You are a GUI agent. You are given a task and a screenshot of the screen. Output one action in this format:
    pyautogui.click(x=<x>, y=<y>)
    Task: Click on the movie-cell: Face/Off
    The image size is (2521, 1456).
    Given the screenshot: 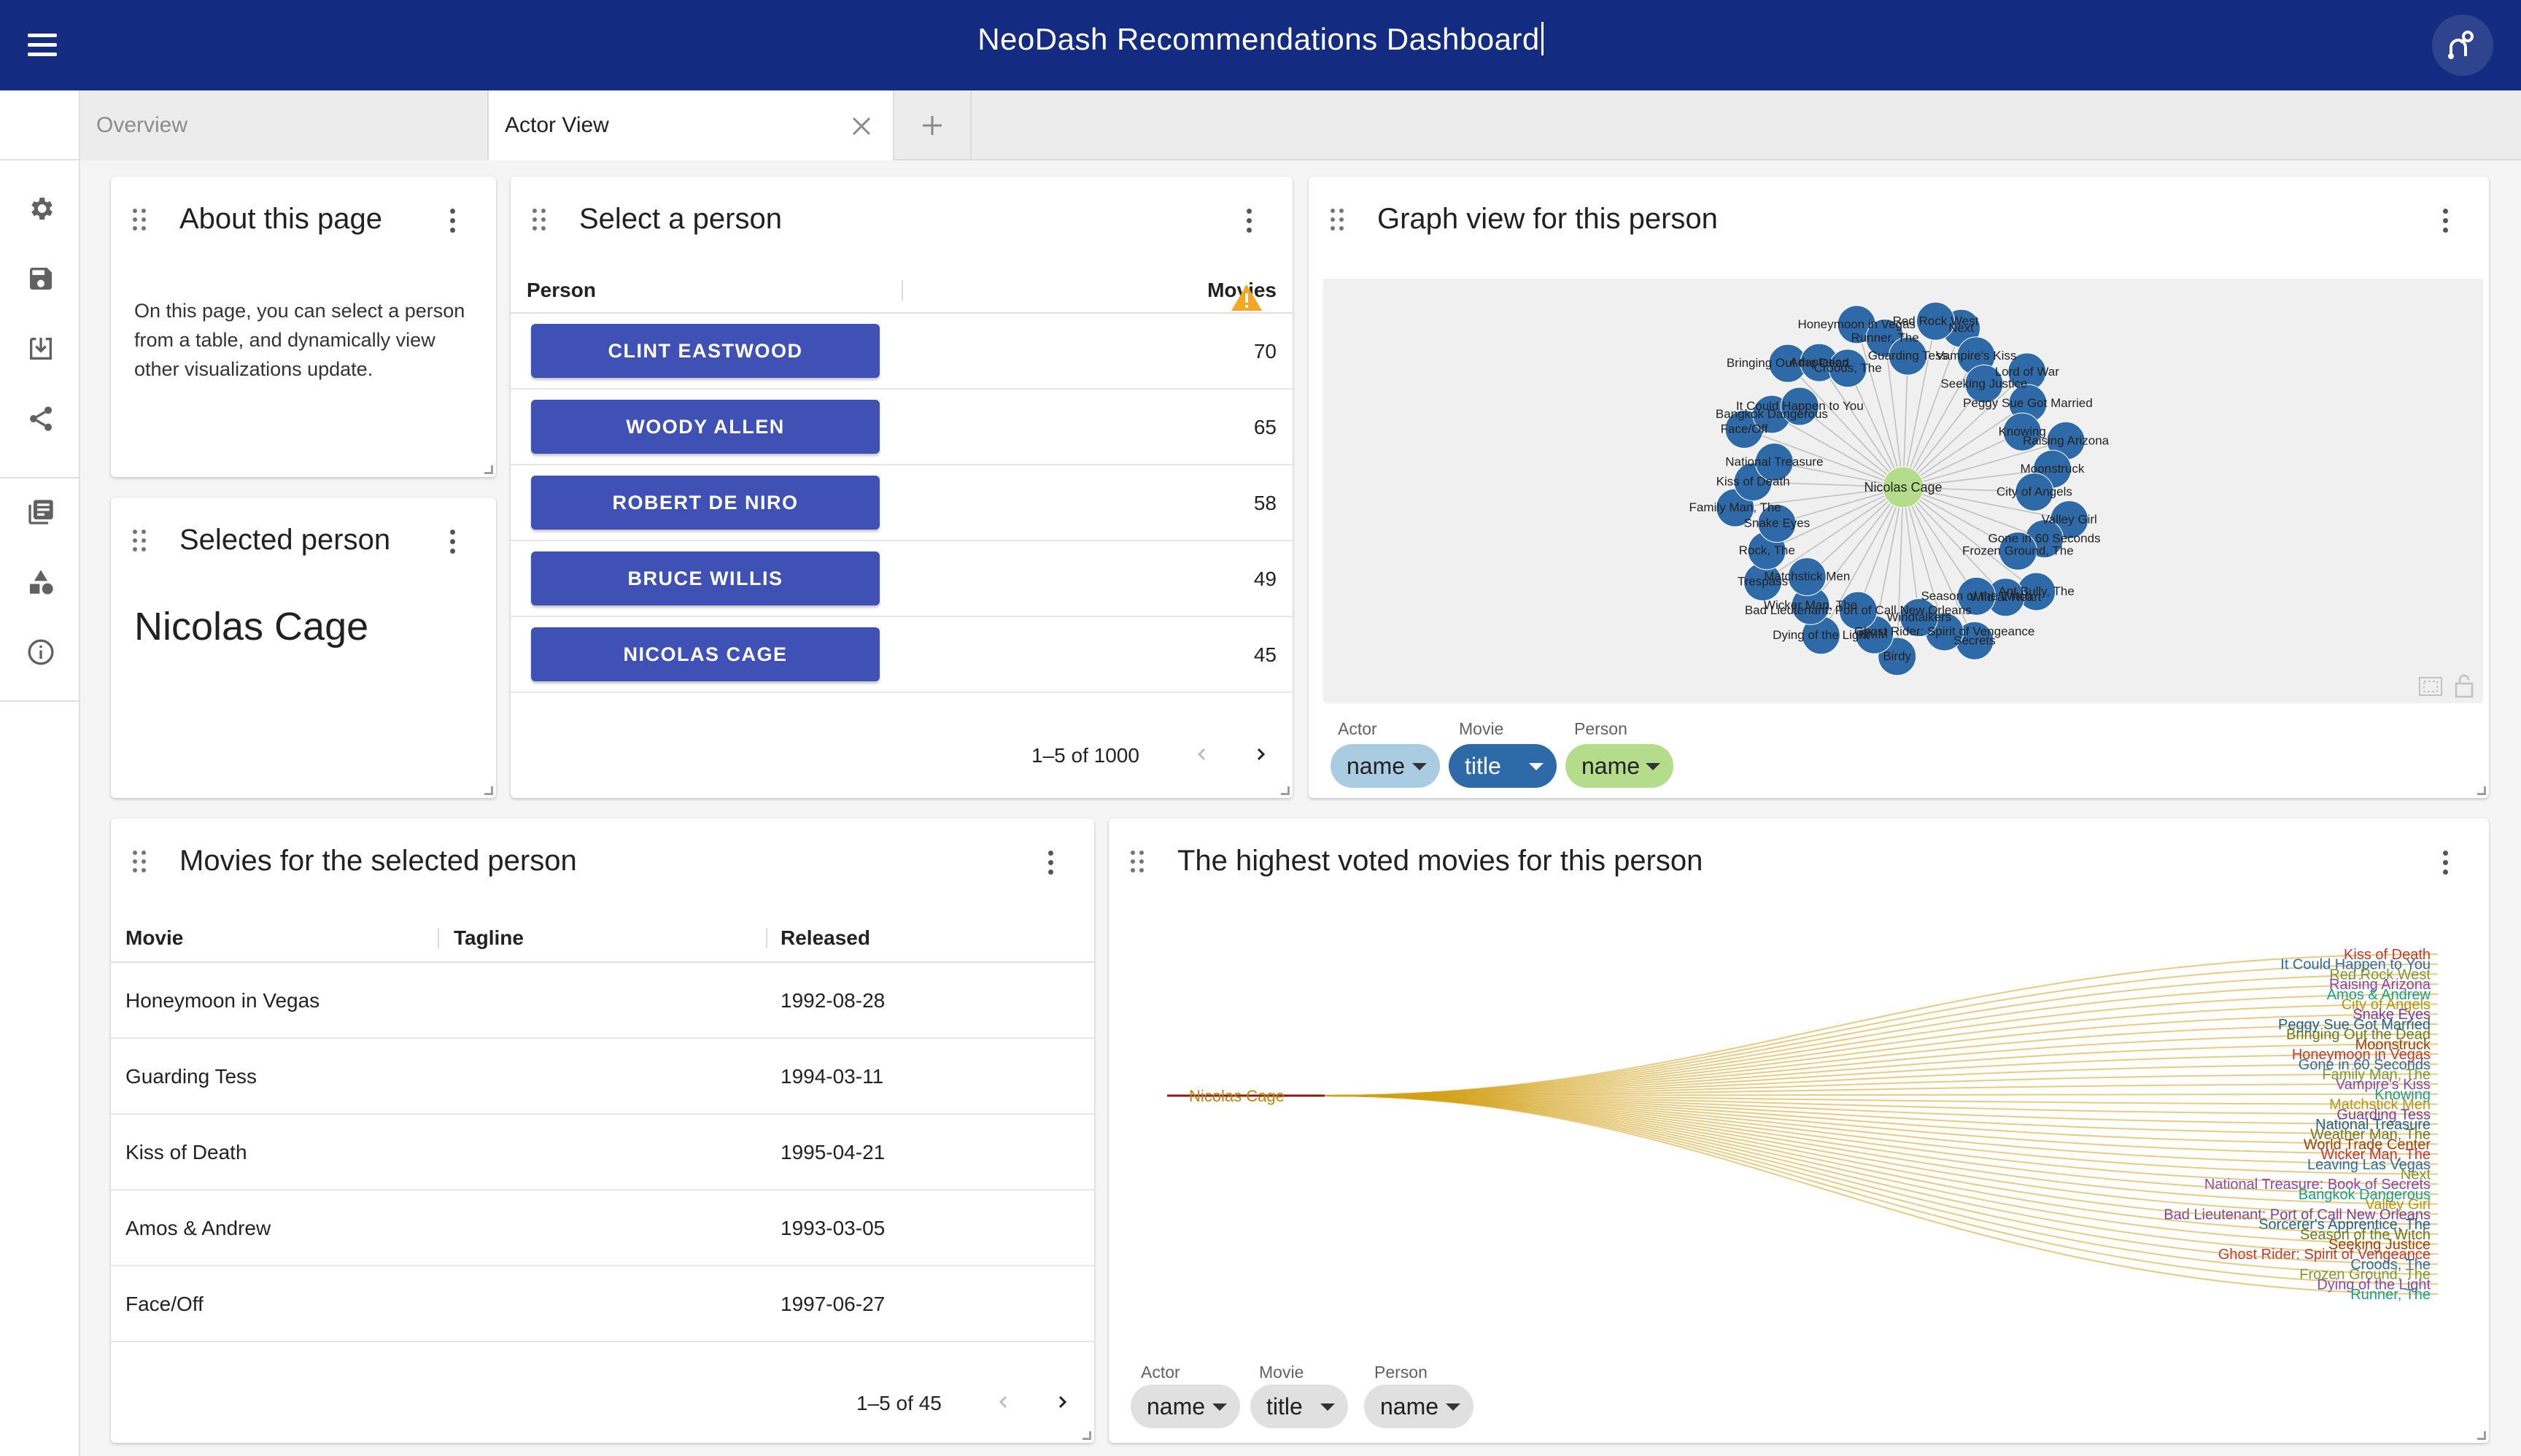 What is the action you would take?
    pyautogui.click(x=164, y=1304)
    